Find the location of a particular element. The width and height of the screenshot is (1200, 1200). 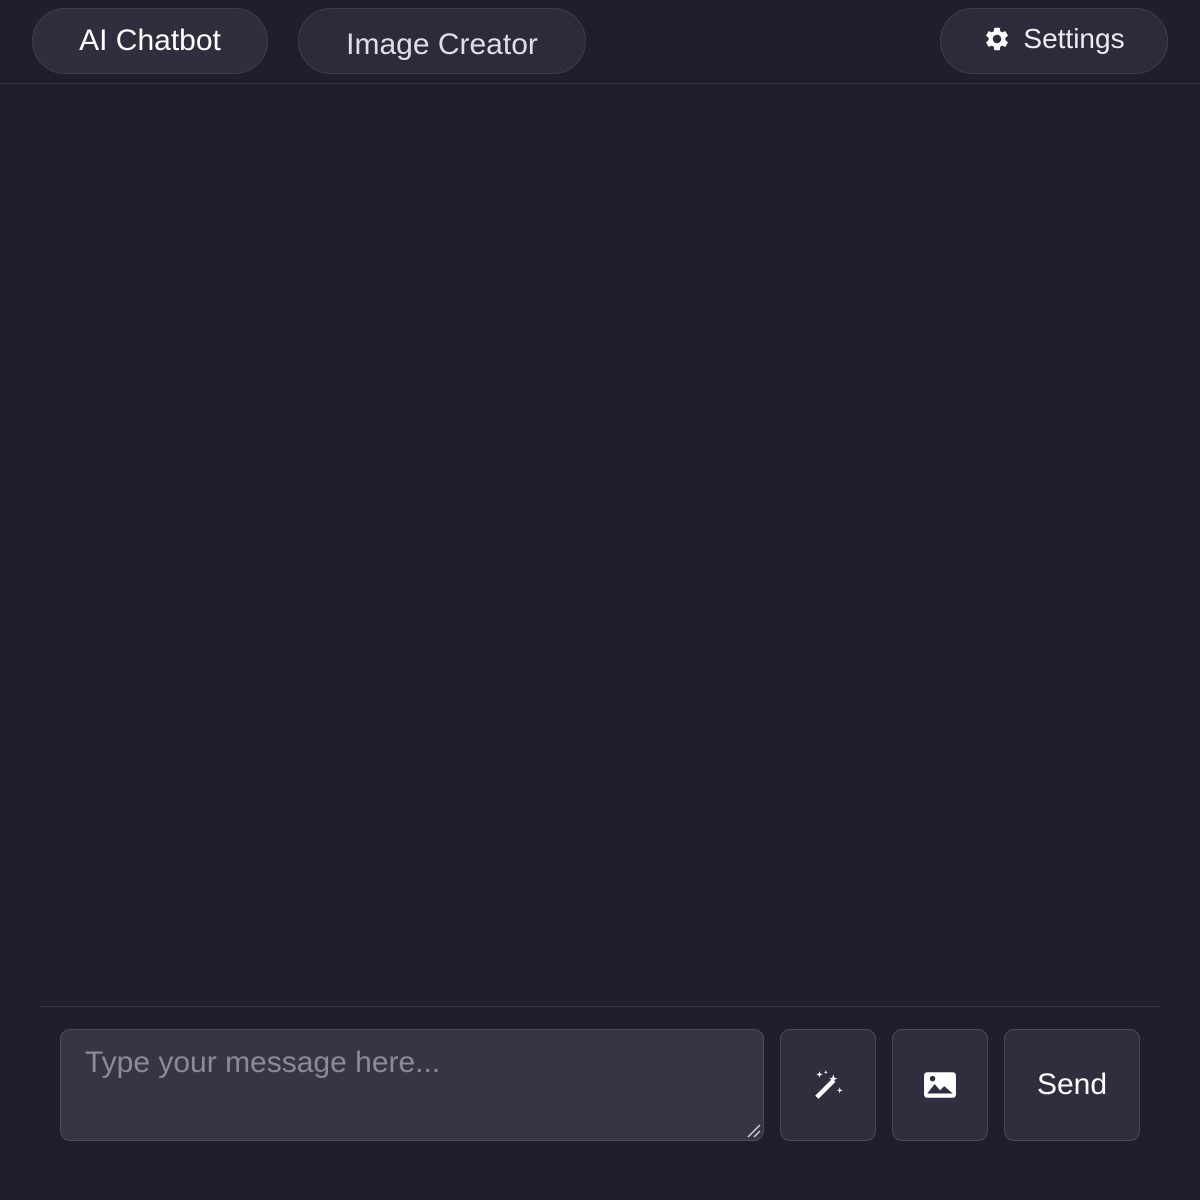

settings-label: Settings is located at coordinates (1074, 38).